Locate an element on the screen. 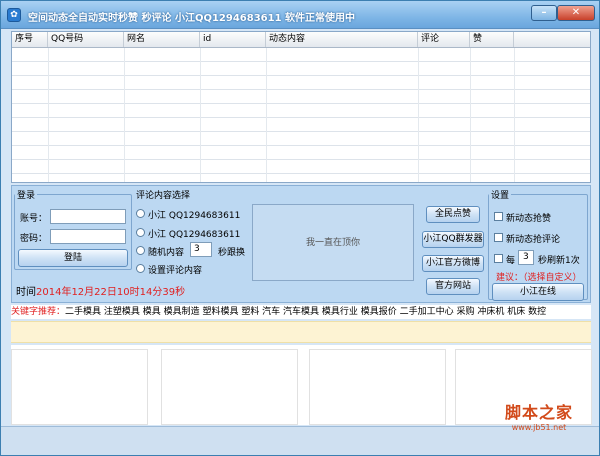 The image size is (600, 456). qq-group-sender-button: 小江QQ群发器 is located at coordinates (453, 239).